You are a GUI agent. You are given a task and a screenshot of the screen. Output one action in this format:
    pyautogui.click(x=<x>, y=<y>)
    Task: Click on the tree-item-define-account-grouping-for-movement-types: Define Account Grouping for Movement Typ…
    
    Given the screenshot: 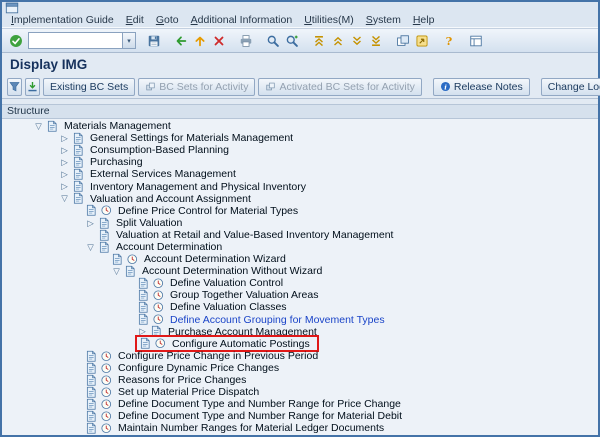 What is the action you would take?
    pyautogui.click(x=277, y=320)
    